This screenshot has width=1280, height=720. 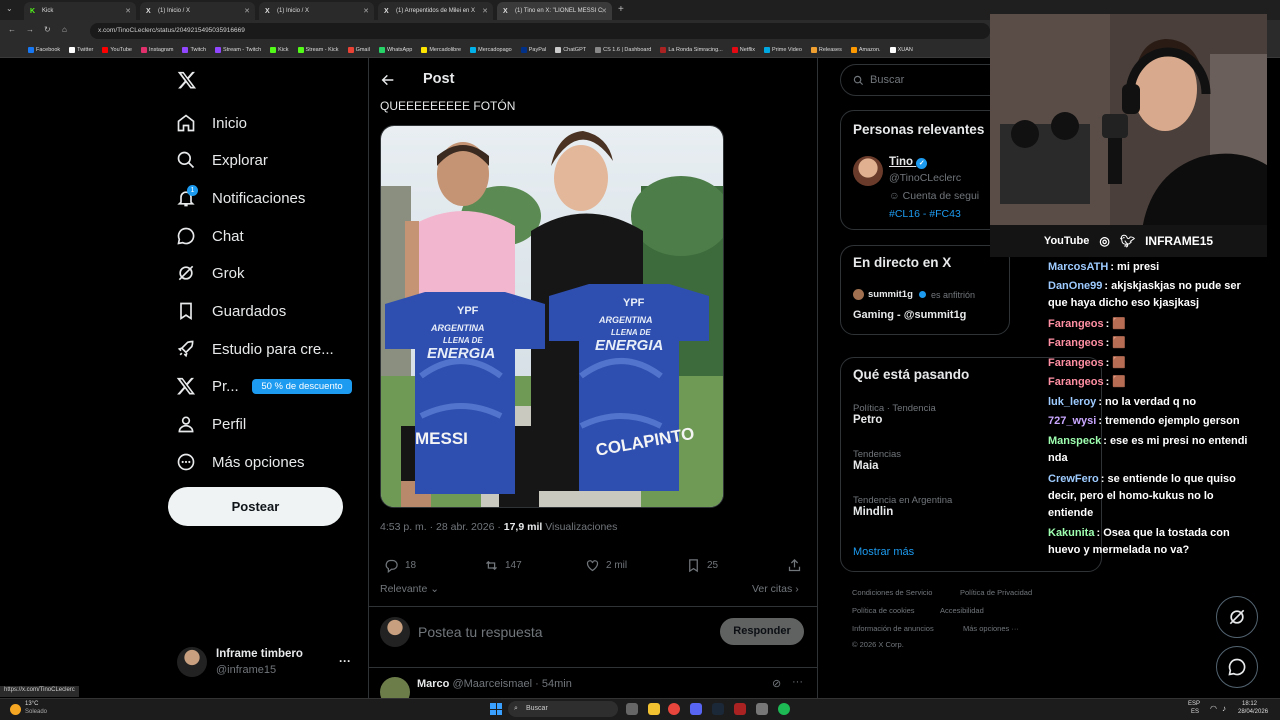 What do you see at coordinates (877, 460) in the screenshot?
I see `trend-item: Tendencias Maia` at bounding box center [877, 460].